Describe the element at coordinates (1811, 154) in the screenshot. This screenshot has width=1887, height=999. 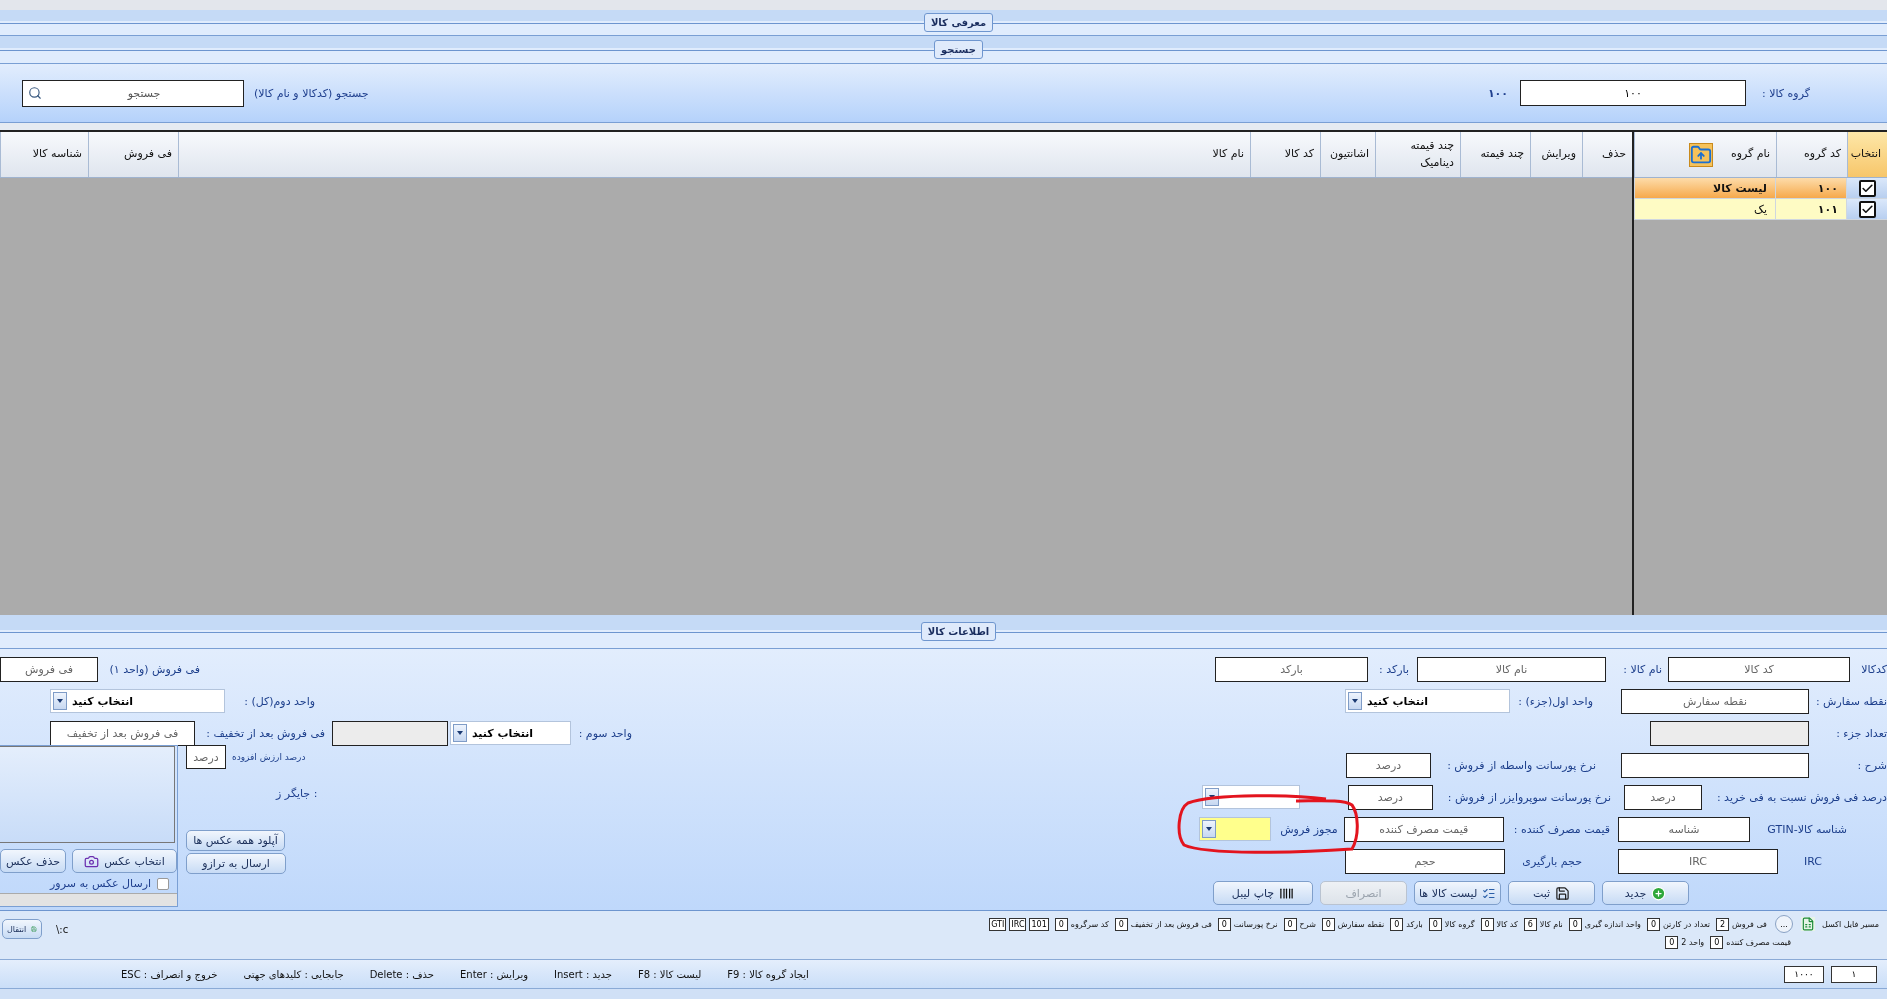
I see `column-header: کد گروه` at that location.